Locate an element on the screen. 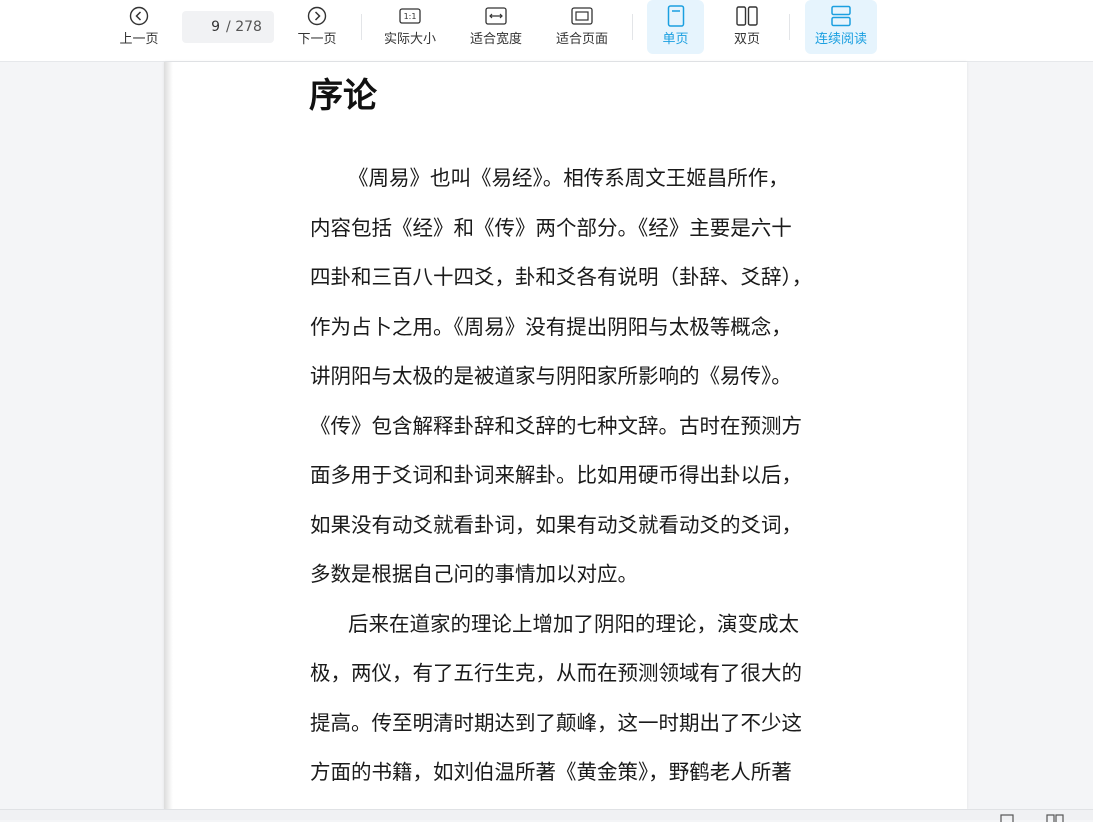  page-total: / 278 is located at coordinates (244, 27).